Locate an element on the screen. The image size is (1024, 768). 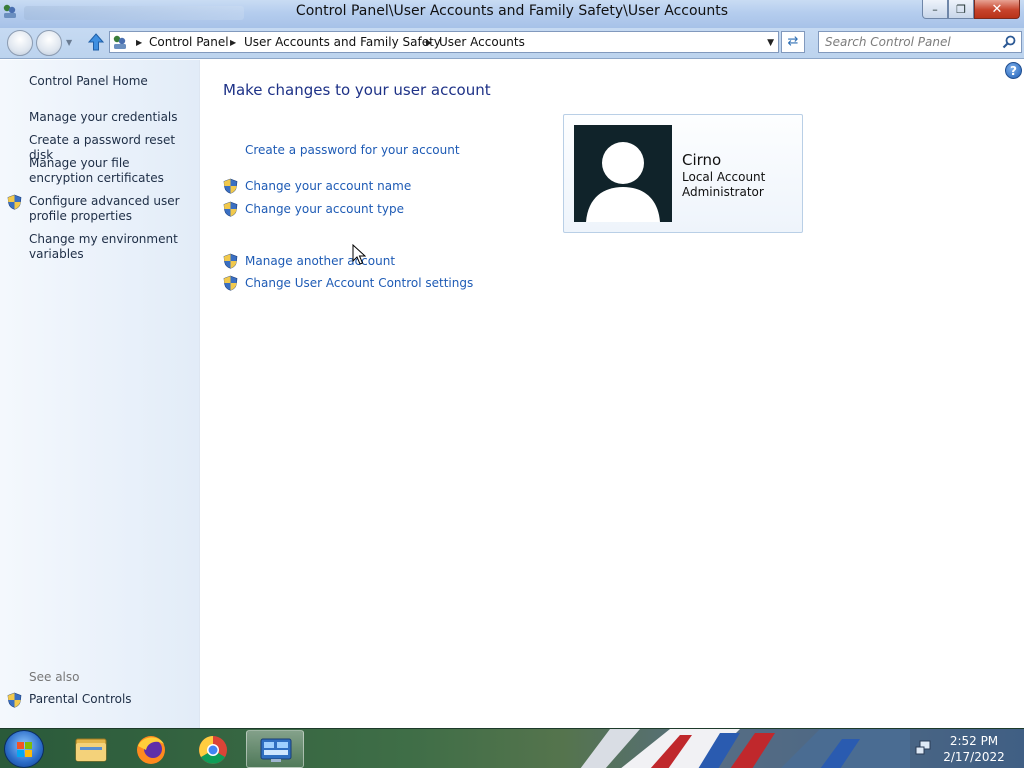
taskbar-file-explorer-button is located at coordinates (91, 749).